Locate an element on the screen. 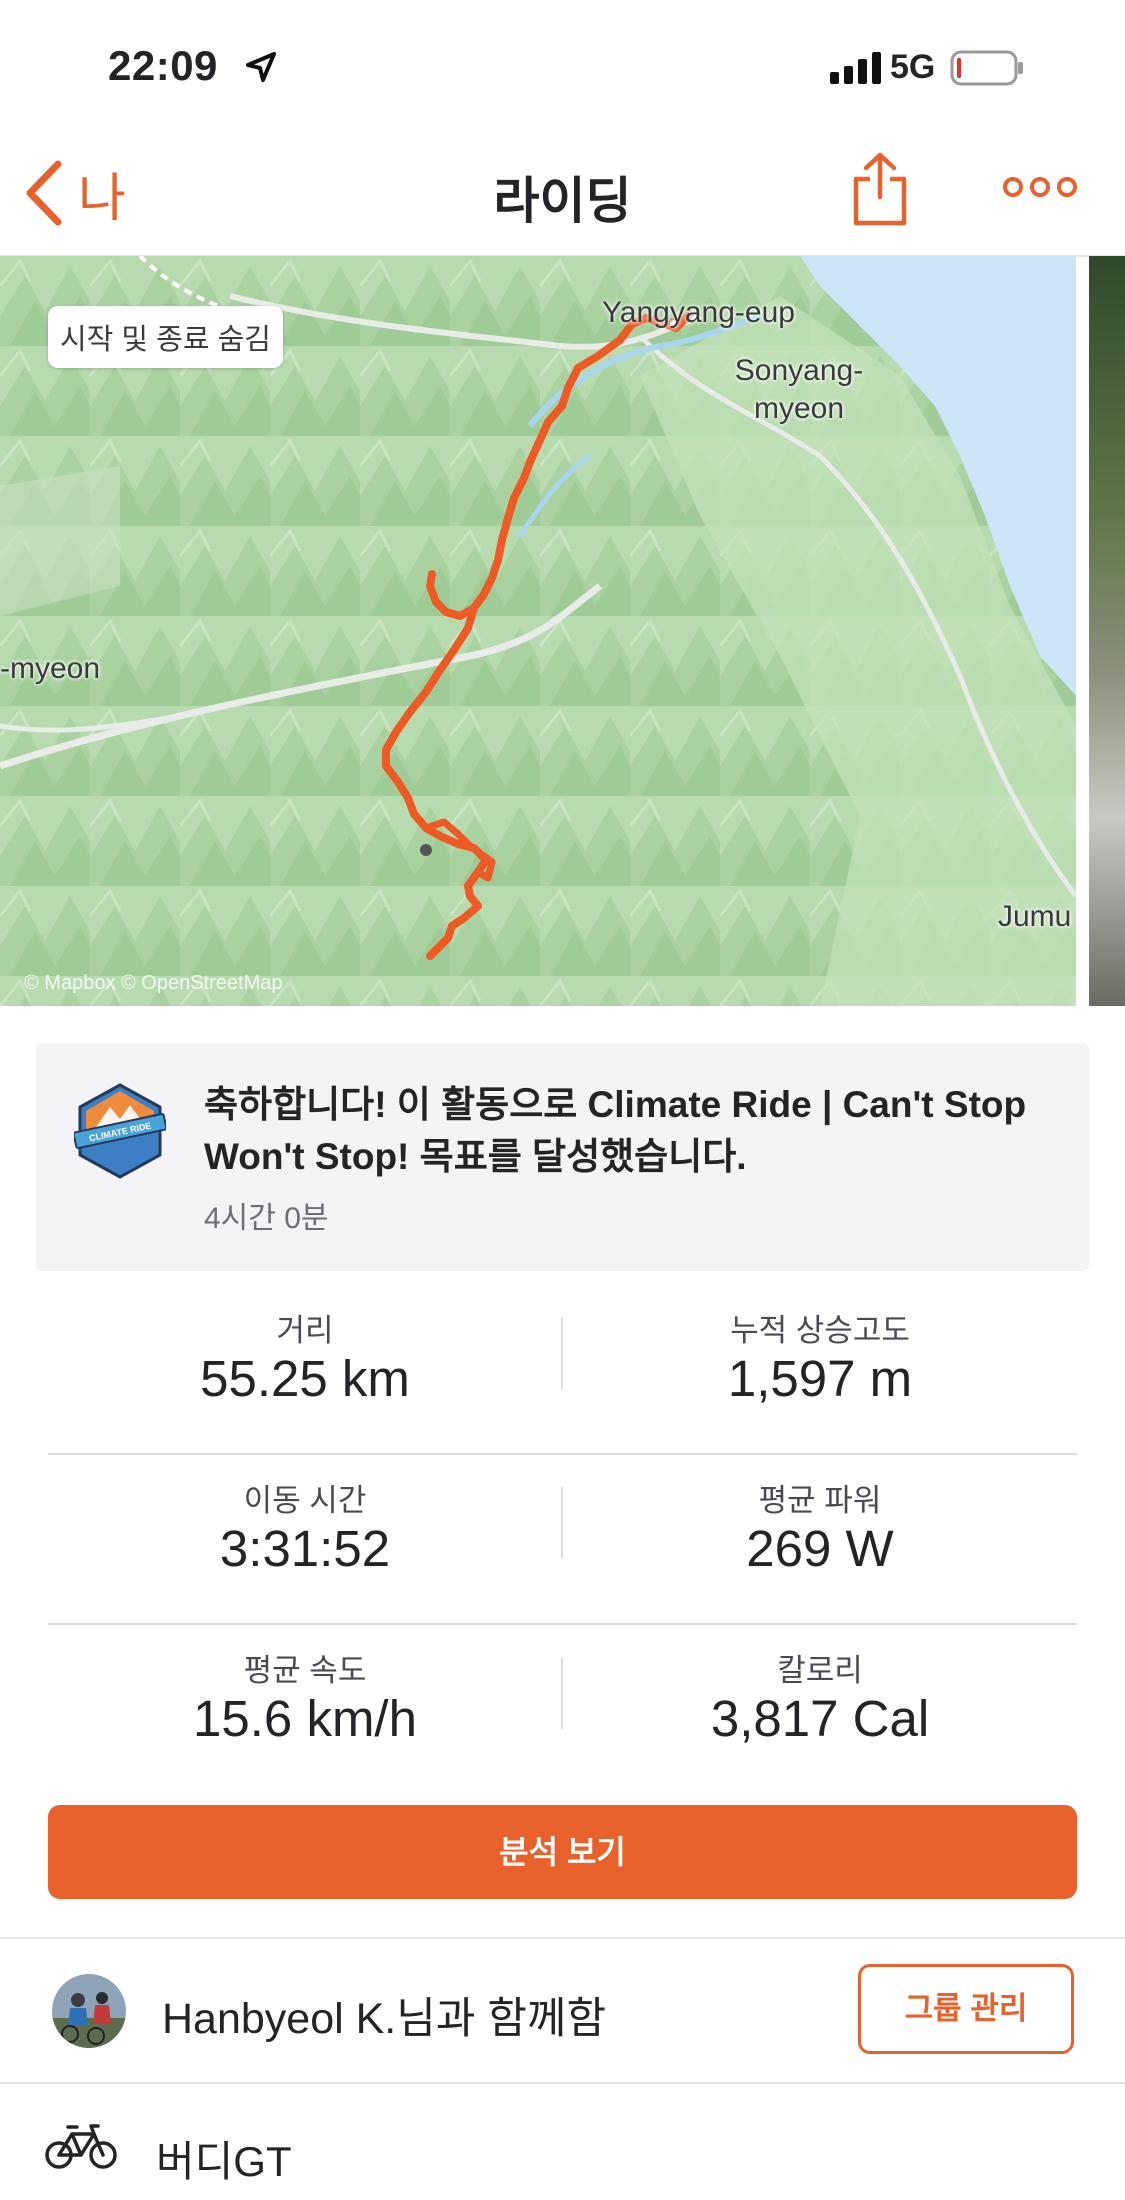  location-arrow-icon is located at coordinates (261, 67).